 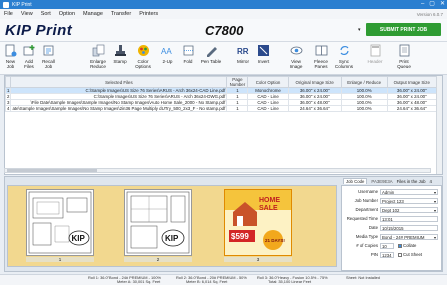 I want to click on add-files-button: Add Files, so click(x=29, y=56).